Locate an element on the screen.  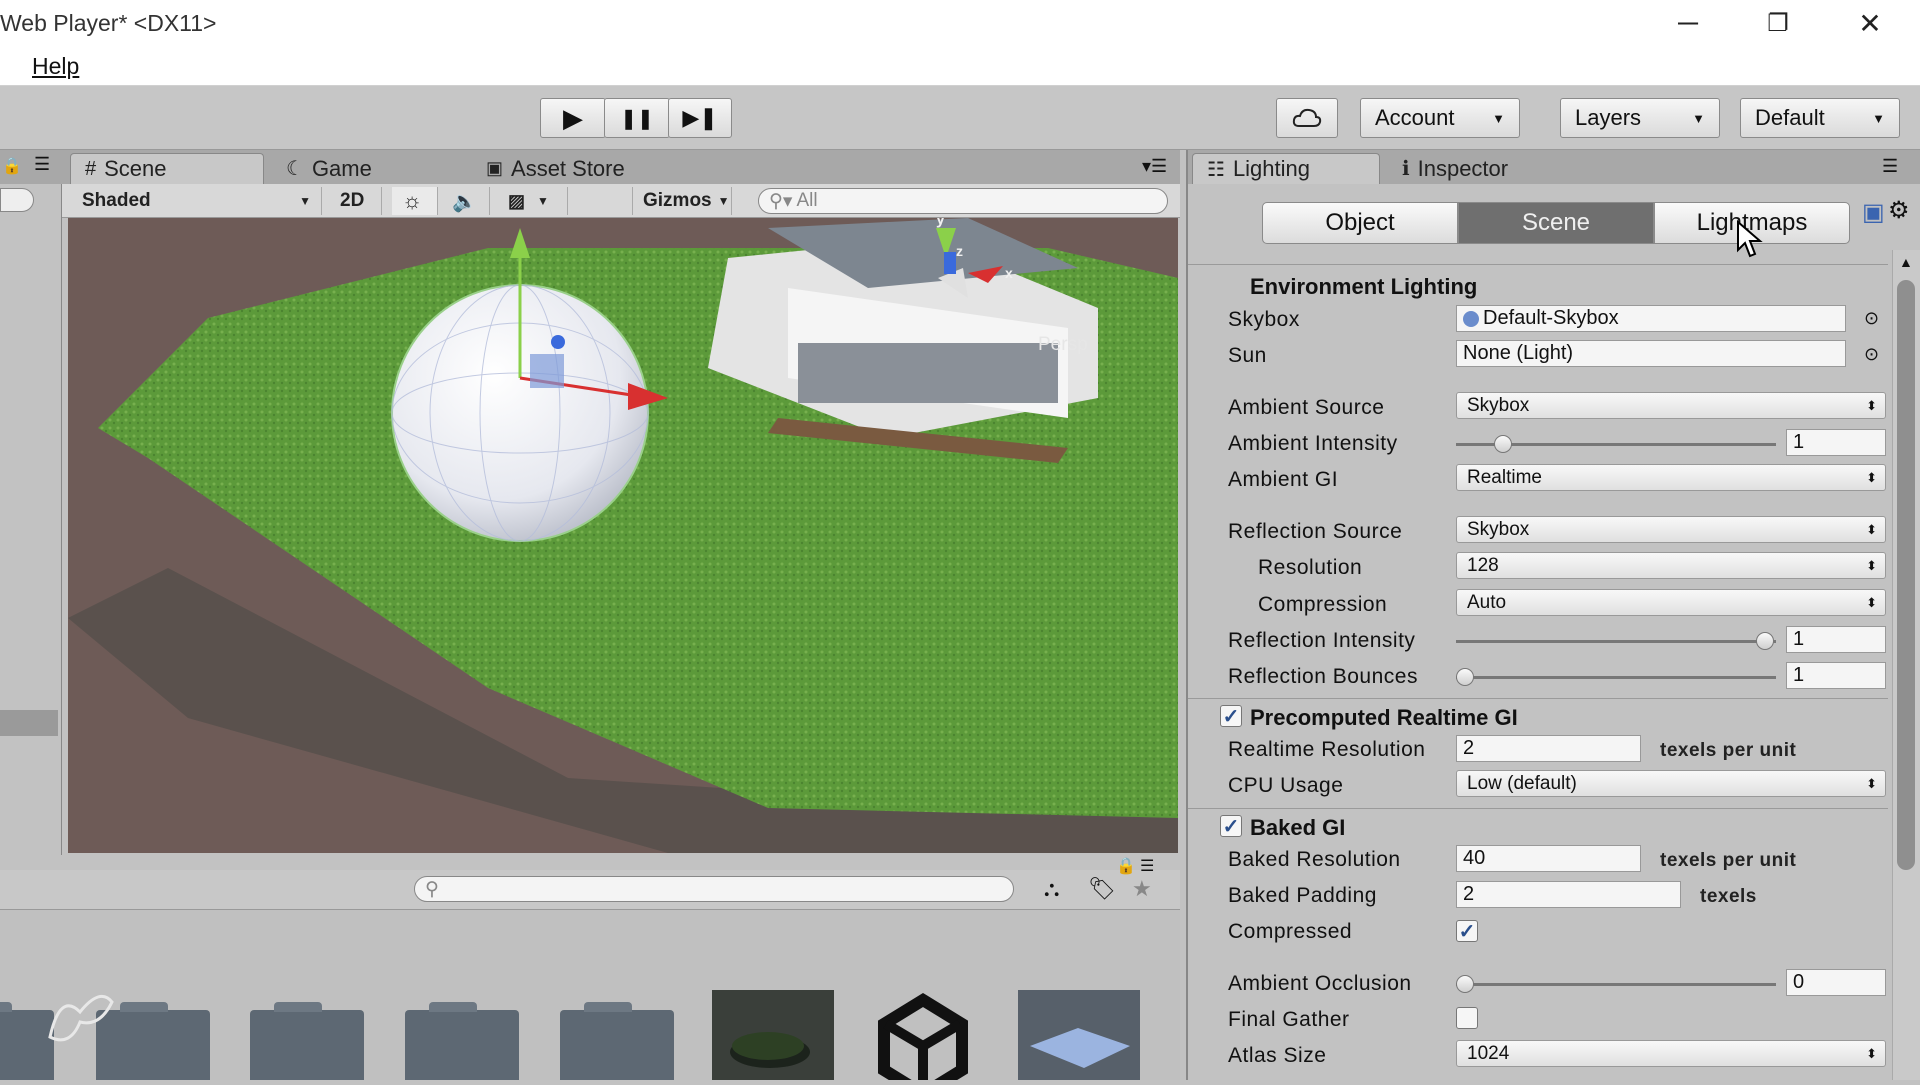
toggle-2d-button: 2D is located at coordinates (356, 201).